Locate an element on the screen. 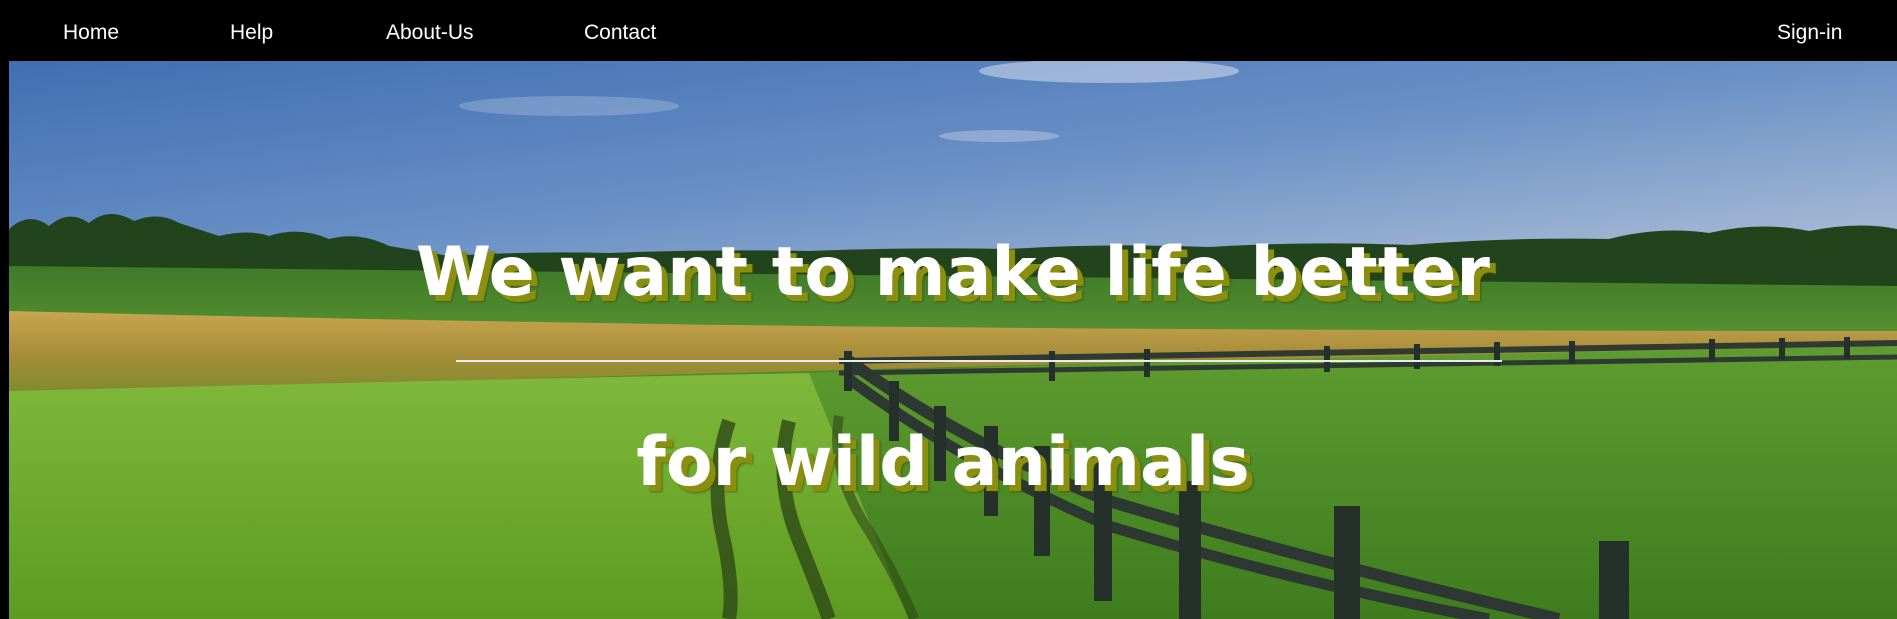 Image resolution: width=1897 pixels, height=619 pixels. hero-headline-line-1: We want to make life better is located at coordinates (953, 272).